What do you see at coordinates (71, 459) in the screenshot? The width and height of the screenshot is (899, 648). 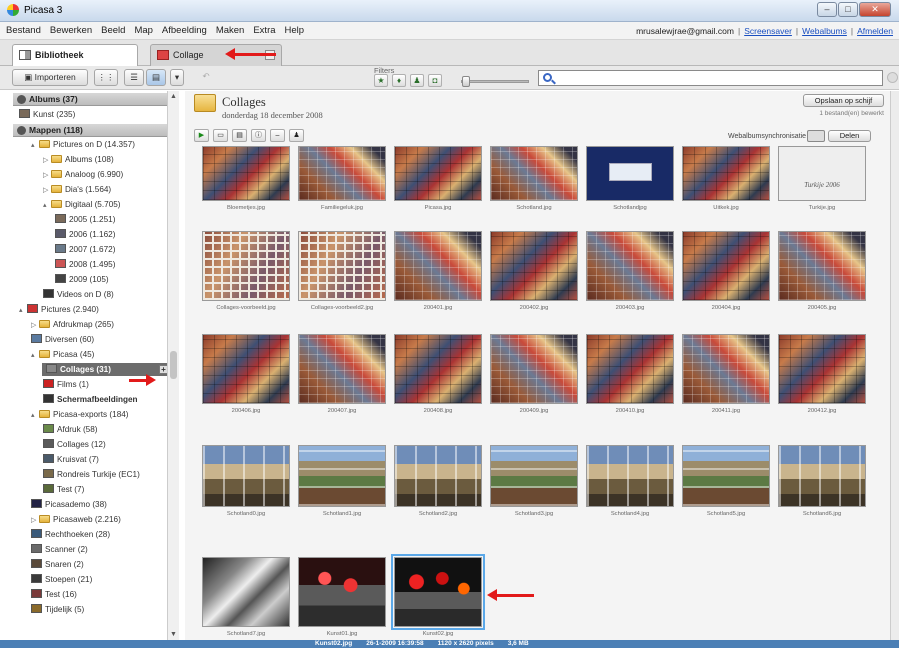 I see `folder-item: Kruisvat (7)` at bounding box center [71, 459].